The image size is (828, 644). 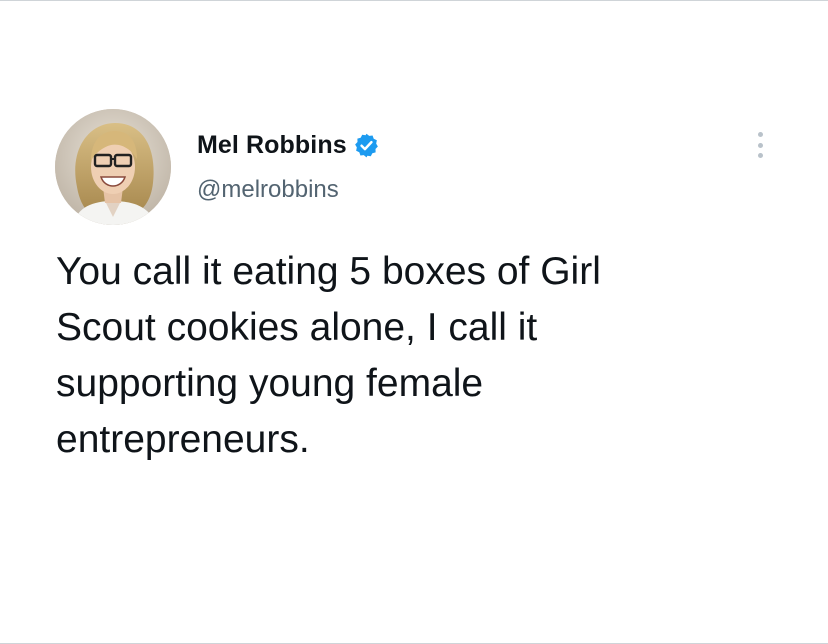 I want to click on author-info: Mel Robbins @melrobbins, so click(x=288, y=164).